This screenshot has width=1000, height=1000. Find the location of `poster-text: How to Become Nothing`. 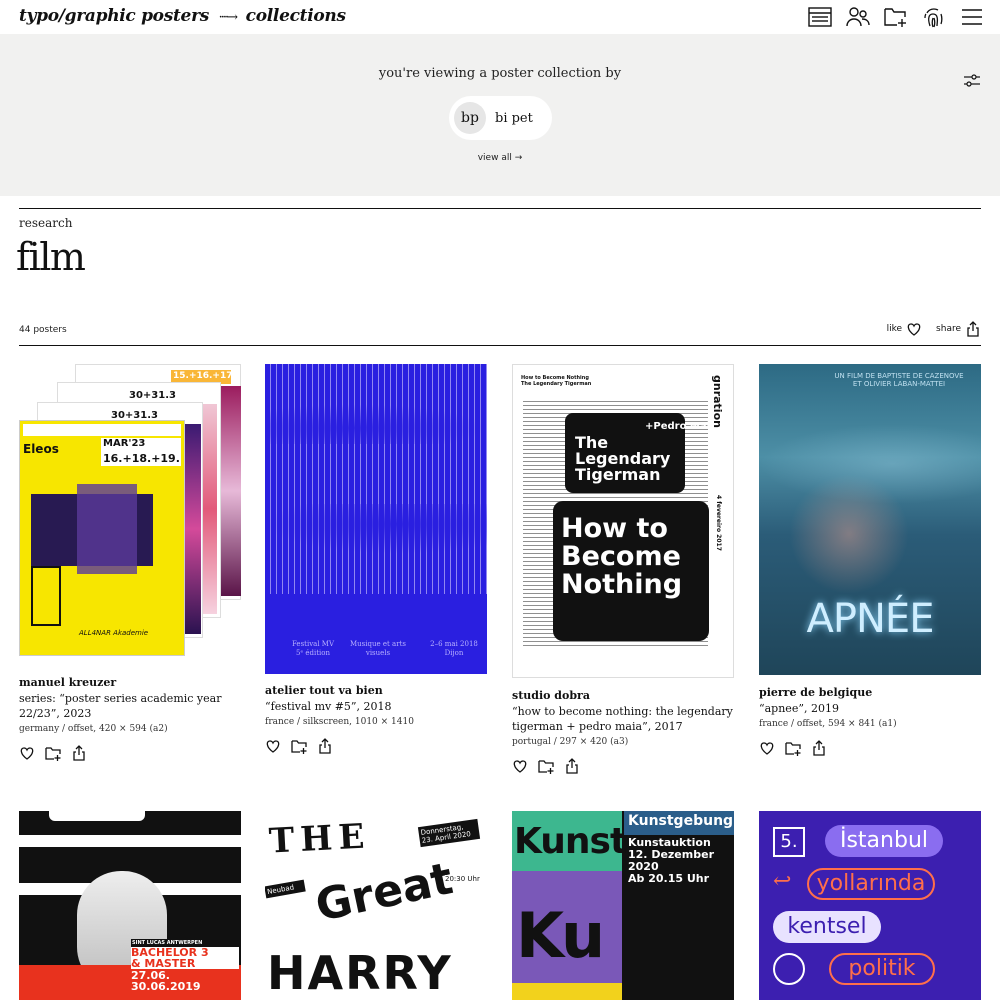

poster-text: How to Become Nothing is located at coordinates (622, 556).